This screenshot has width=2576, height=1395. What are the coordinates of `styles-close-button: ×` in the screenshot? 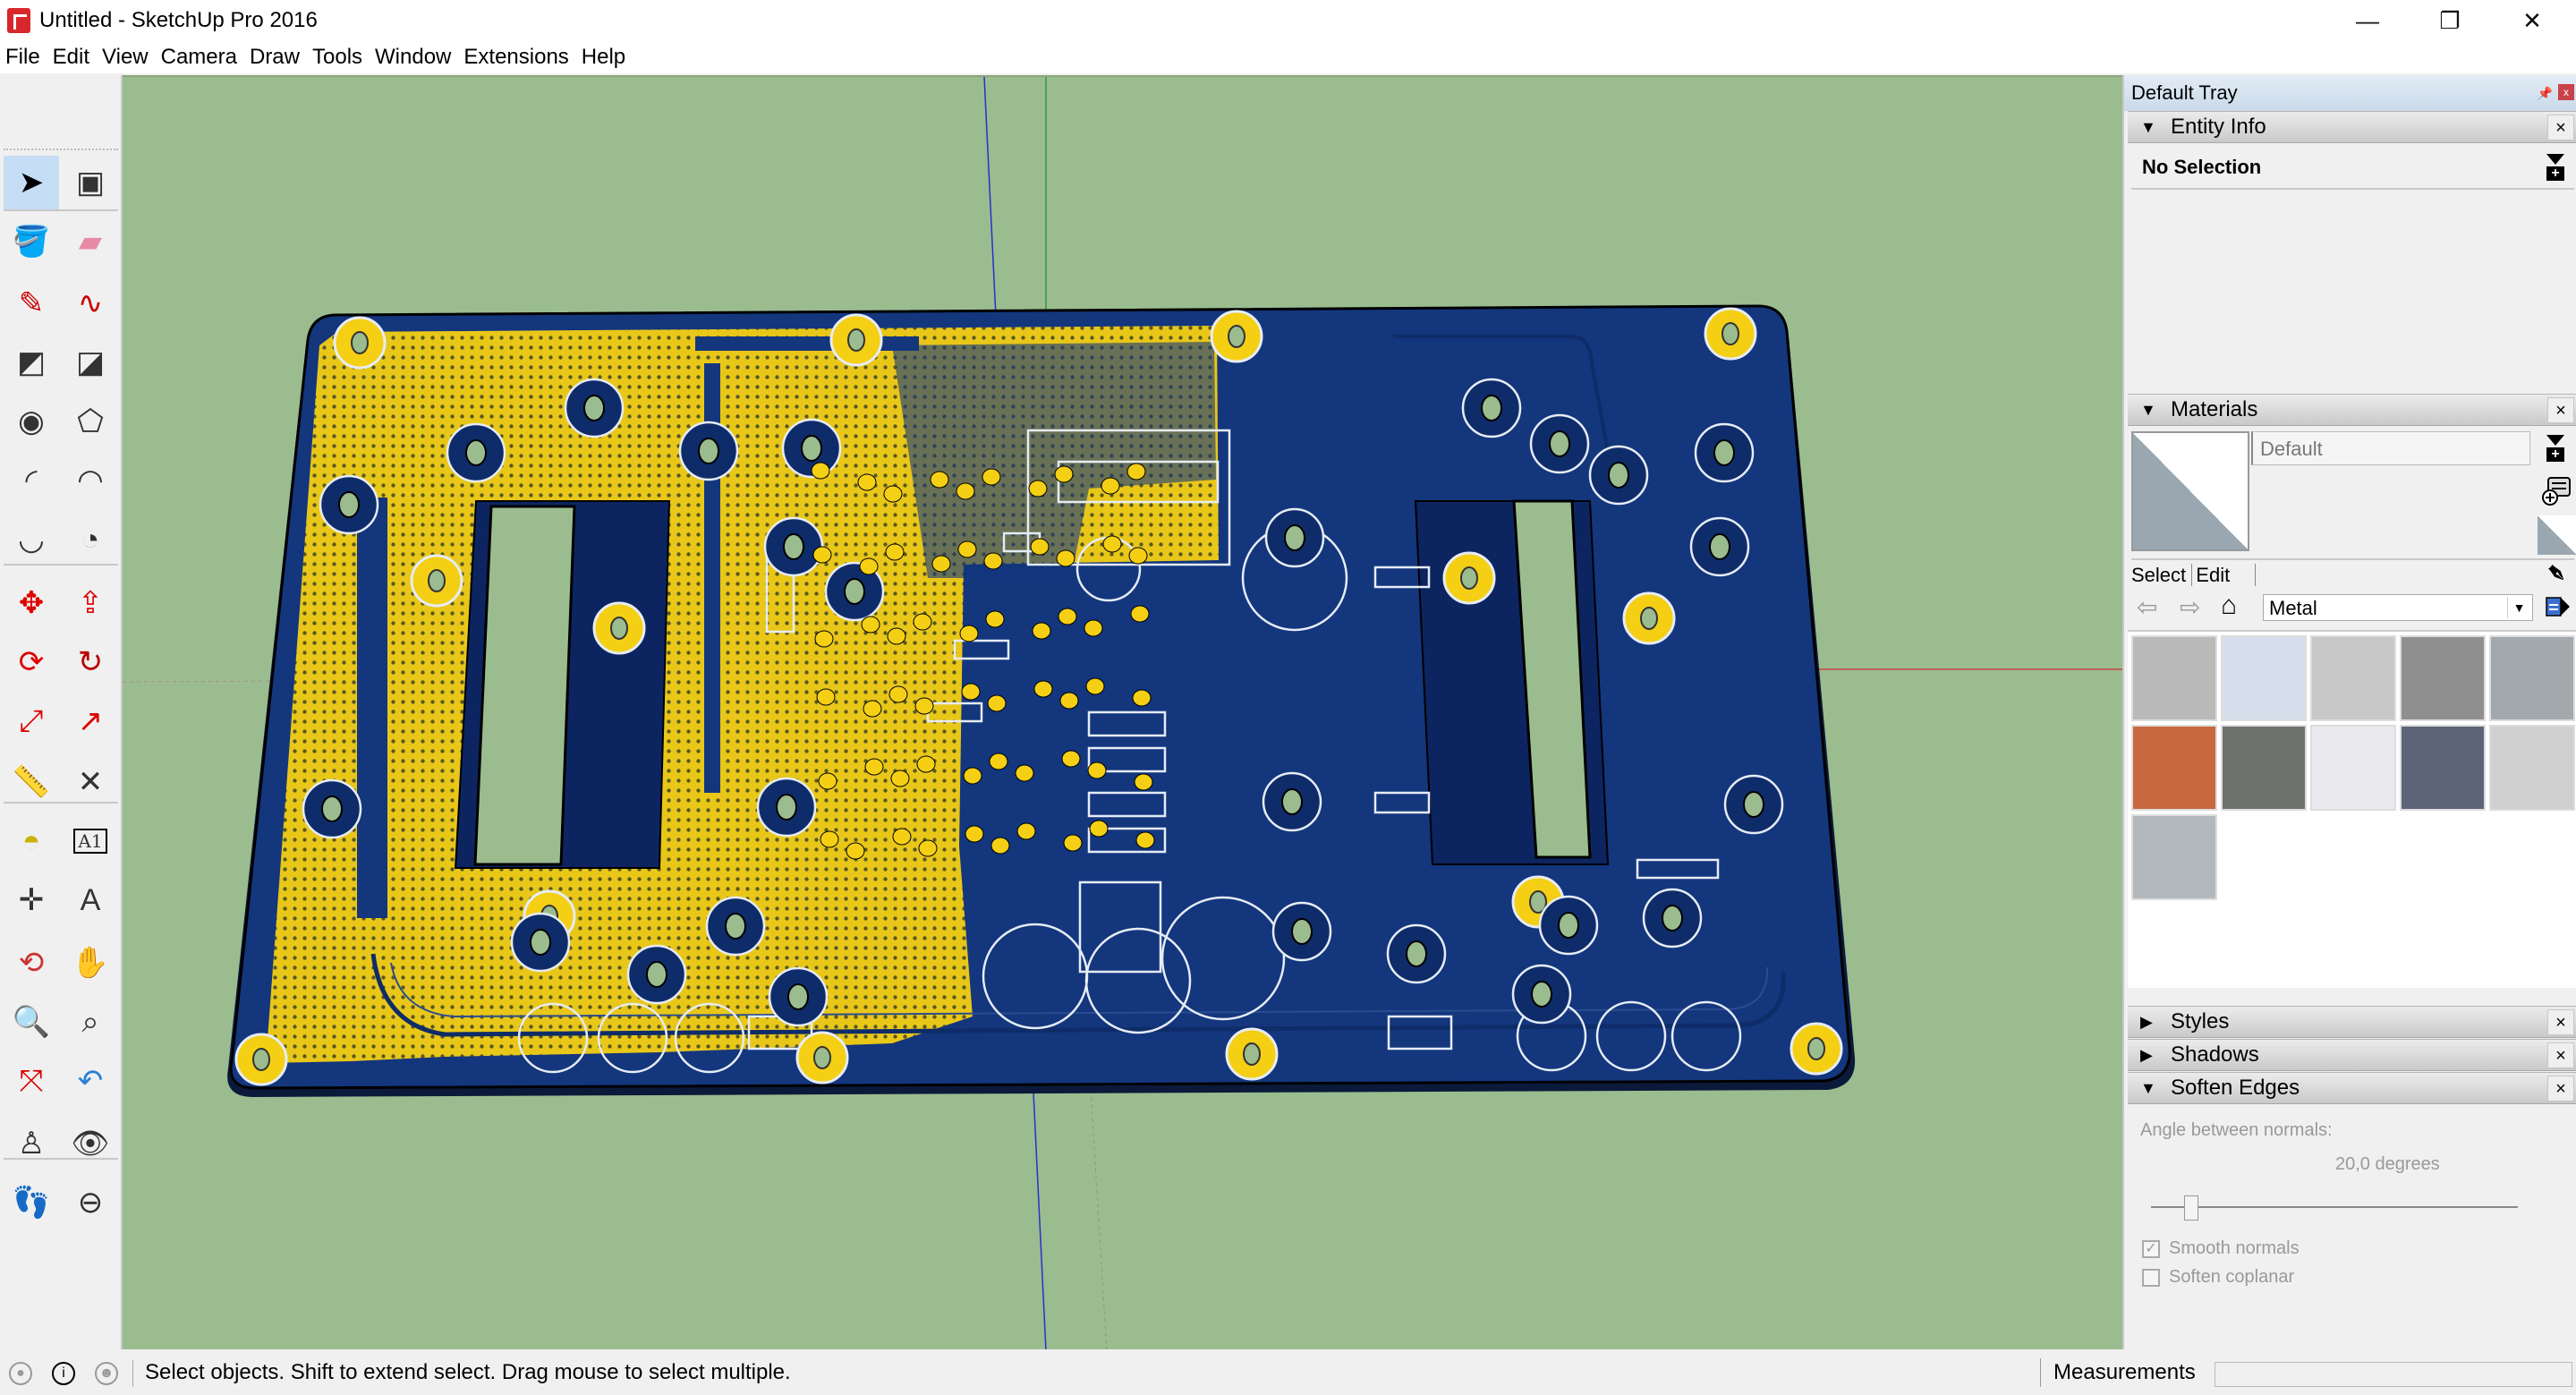 It's located at (2560, 1022).